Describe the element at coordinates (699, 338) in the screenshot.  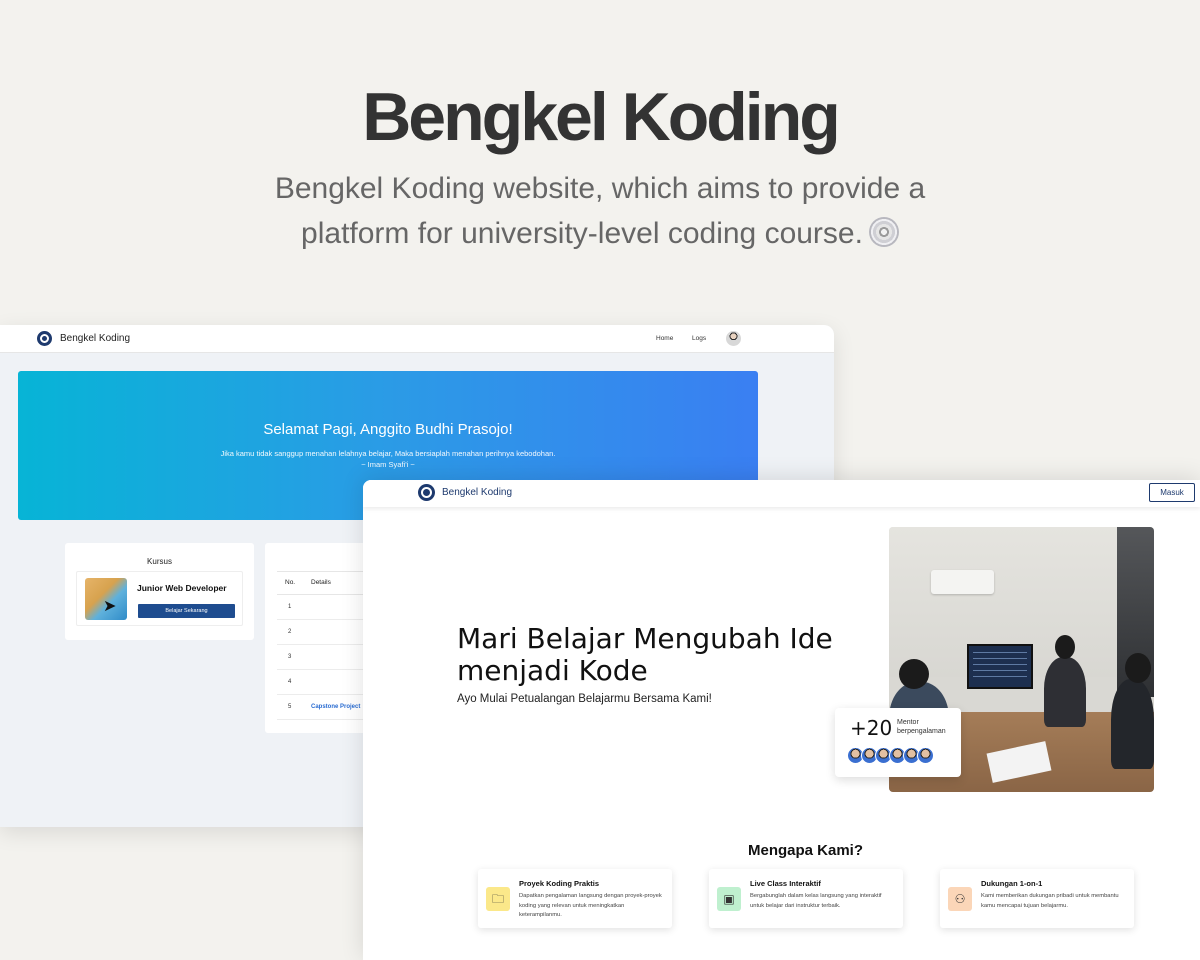
I see `nav-logs-link: Logs` at that location.